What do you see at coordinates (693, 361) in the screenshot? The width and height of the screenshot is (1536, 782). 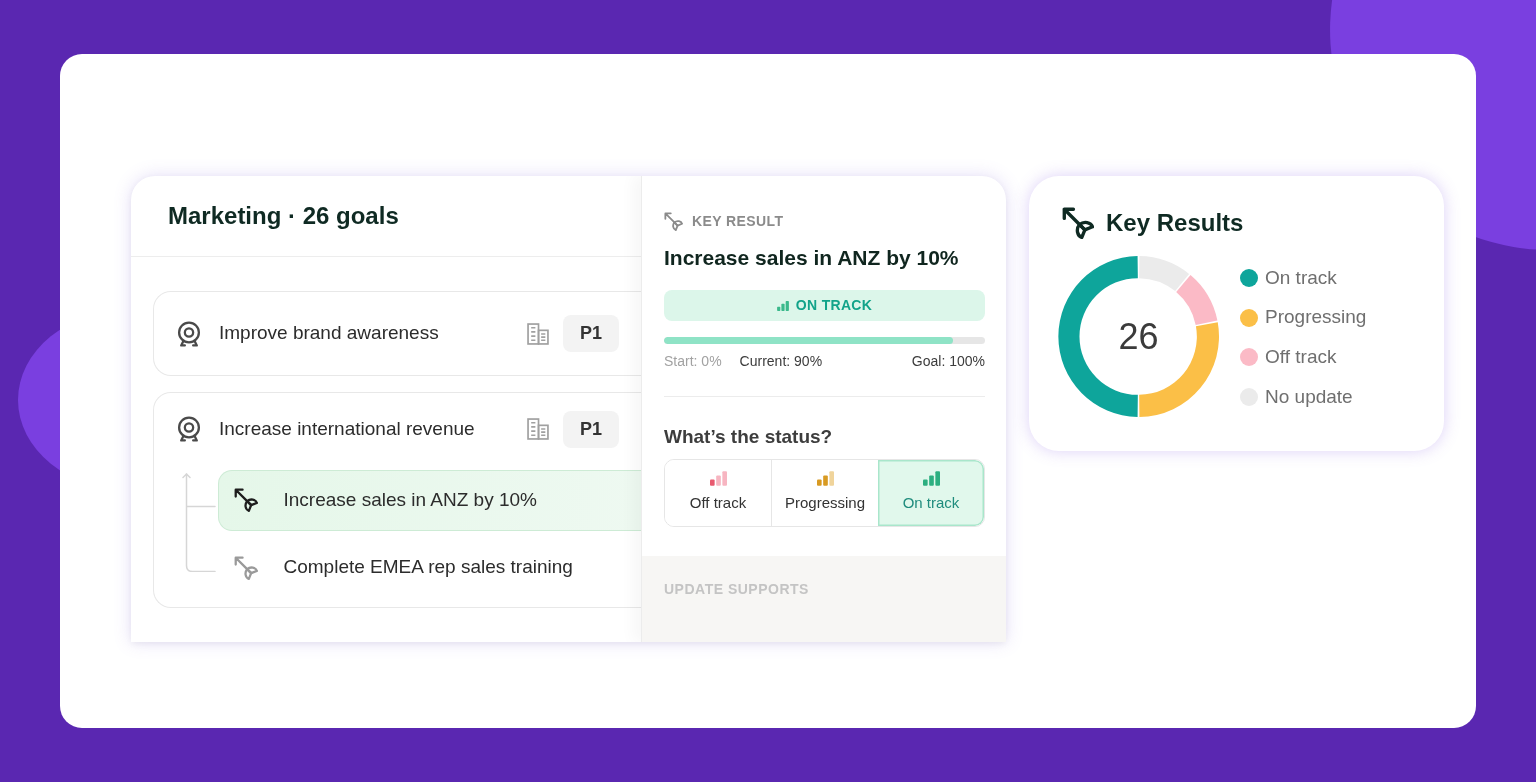 I see `start-value: Start: 0%` at bounding box center [693, 361].